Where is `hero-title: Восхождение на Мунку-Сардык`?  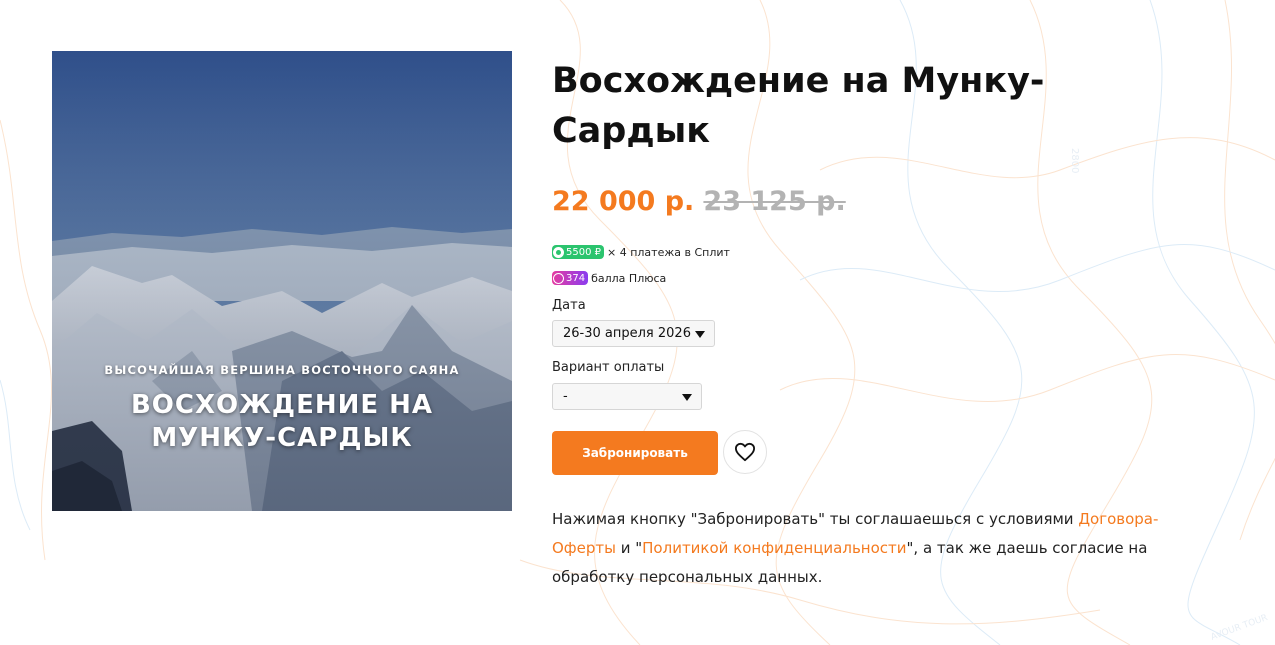
hero-title: Восхождение на Мунку-Сардык is located at coordinates (282, 422).